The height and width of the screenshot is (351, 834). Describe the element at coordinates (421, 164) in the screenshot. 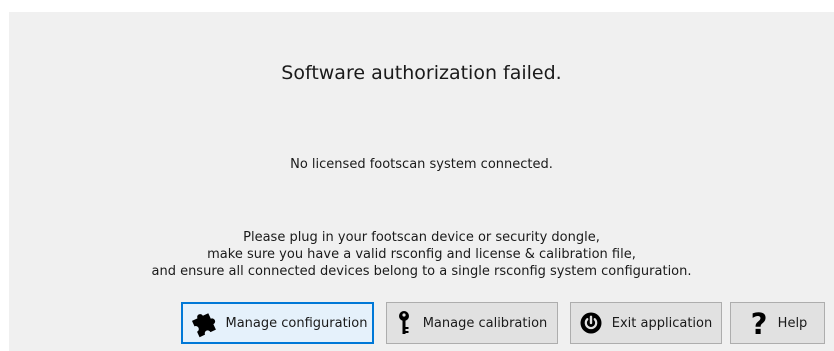

I see `dialog-subtitle: No licensed footscan system connected.` at that location.